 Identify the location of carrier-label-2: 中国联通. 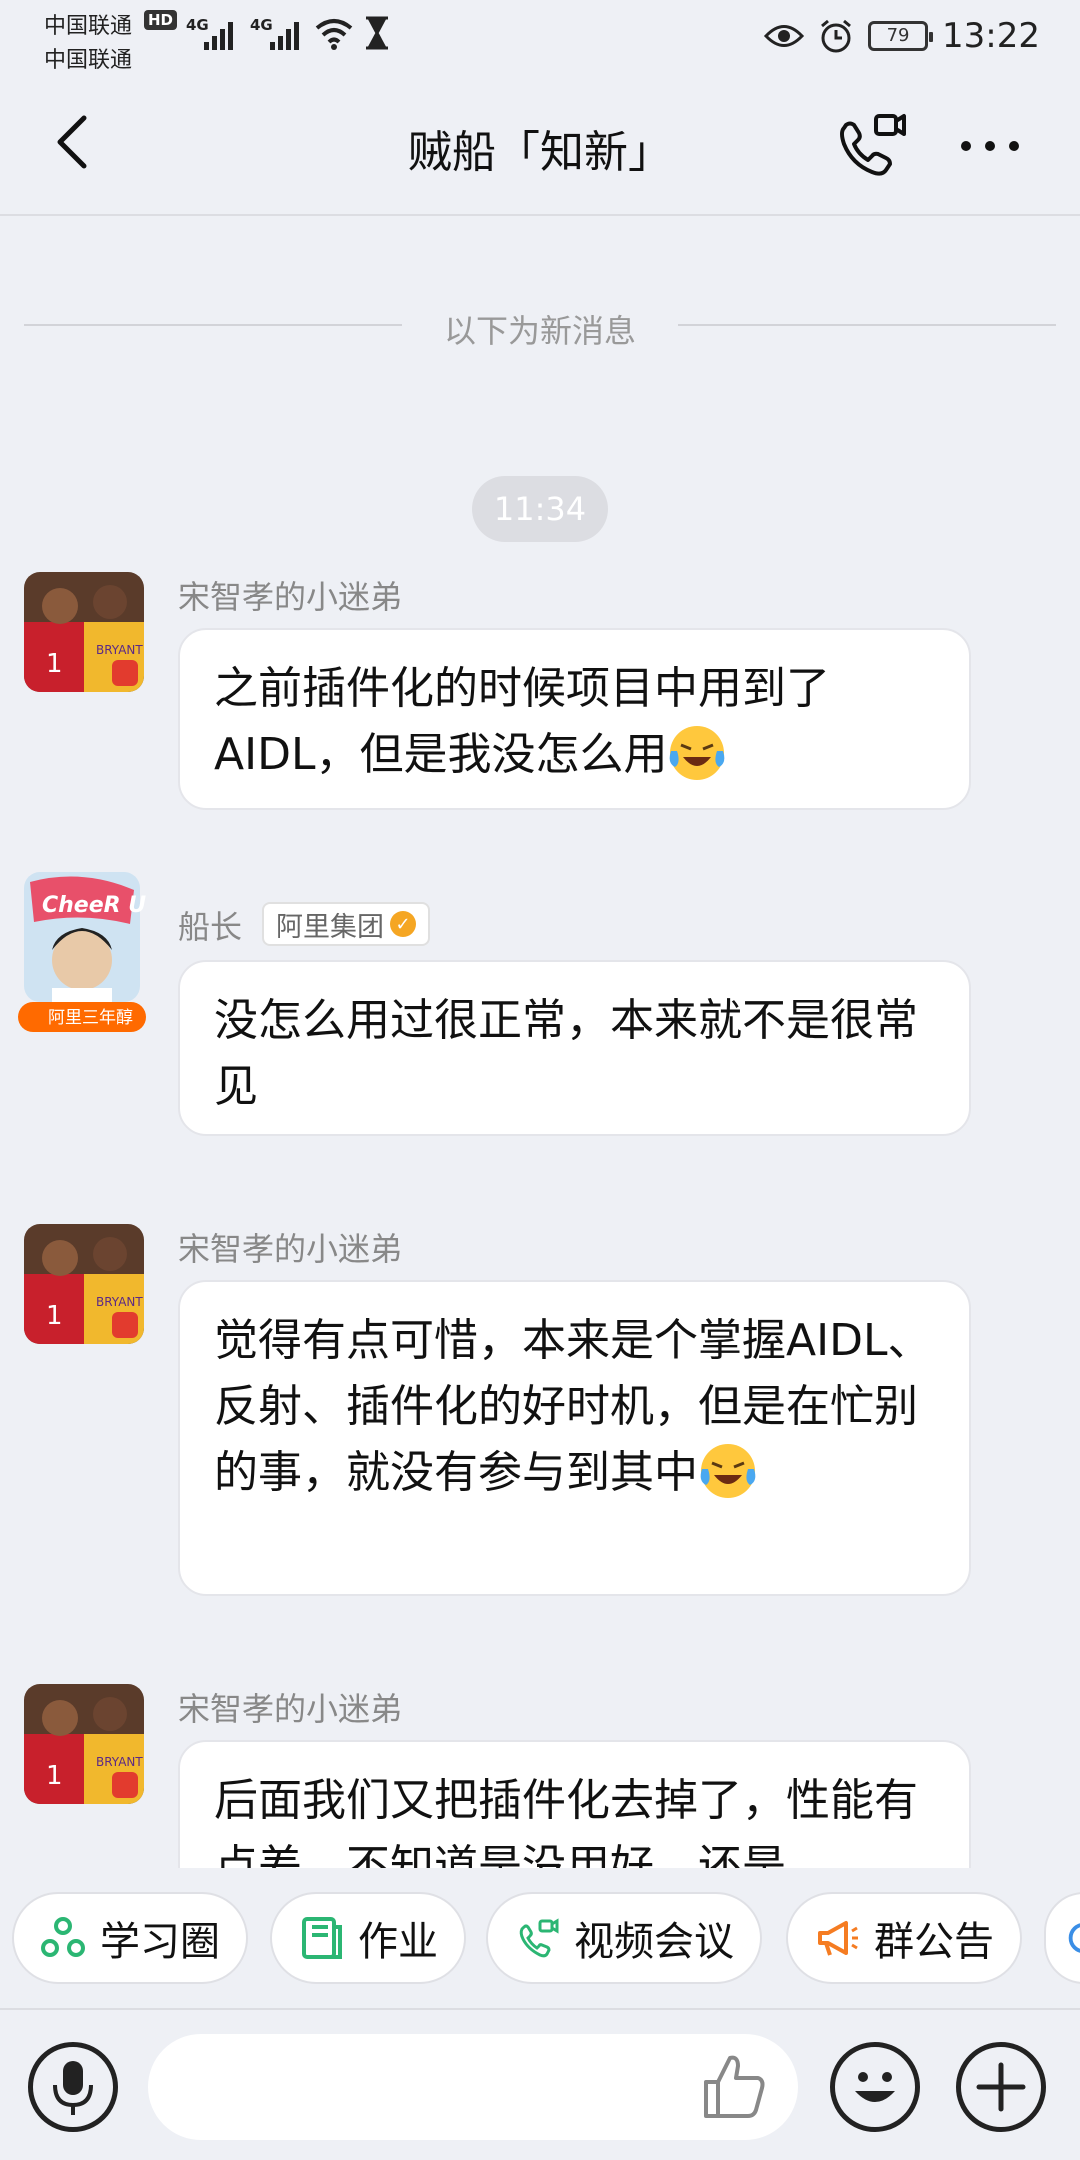
(88, 60).